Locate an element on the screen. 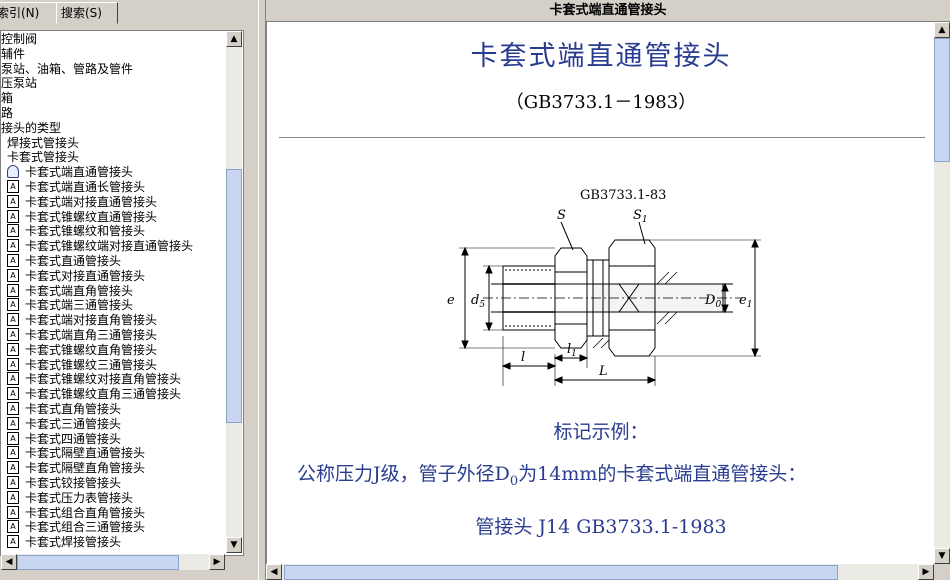  label-e1-sub: 1 is located at coordinates (750, 305).